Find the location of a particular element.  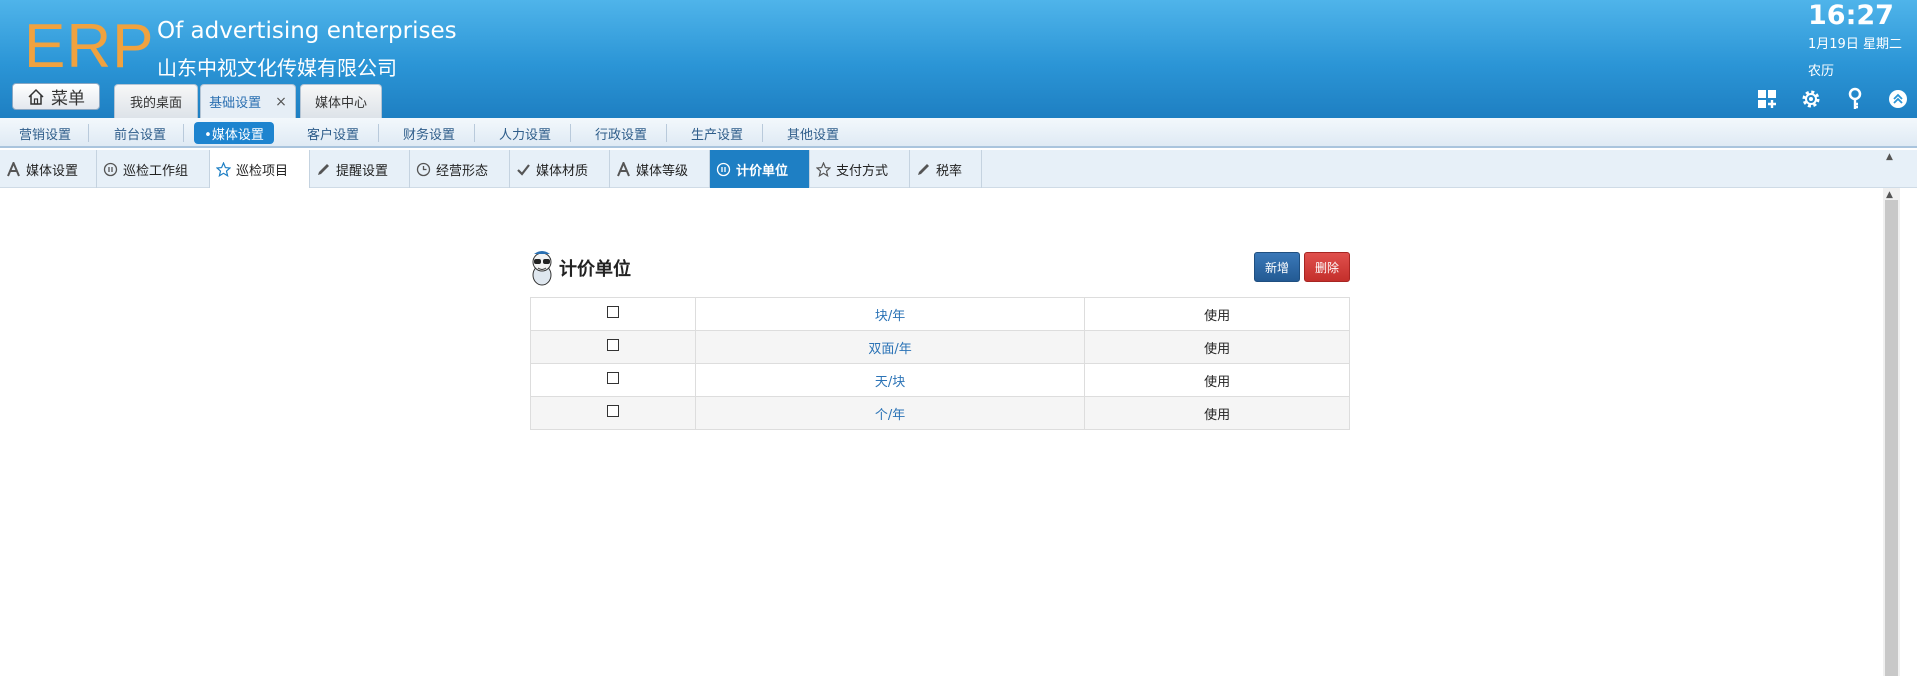

module-customer: 客户设置 is located at coordinates (333, 133).